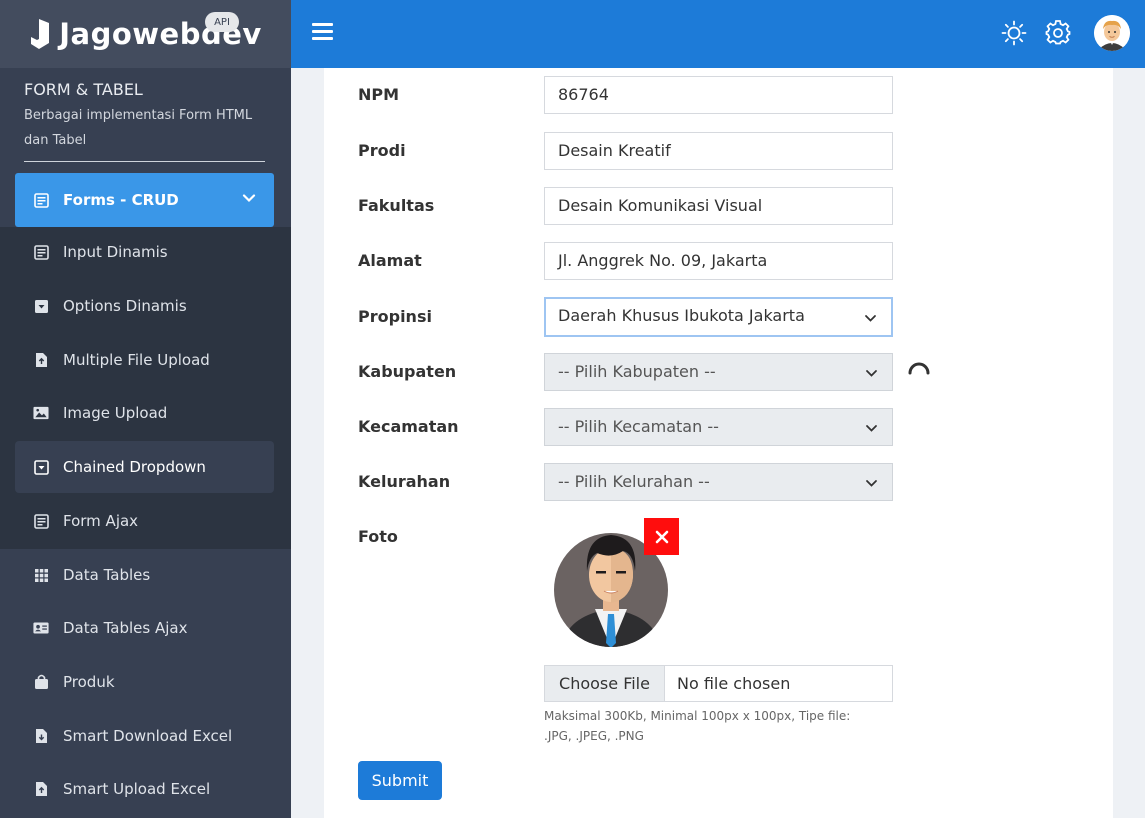 The width and height of the screenshot is (1145, 818). I want to click on form-row-kecamatan: Kecamatan -- Pilih Kecamatan --, so click(628, 427).